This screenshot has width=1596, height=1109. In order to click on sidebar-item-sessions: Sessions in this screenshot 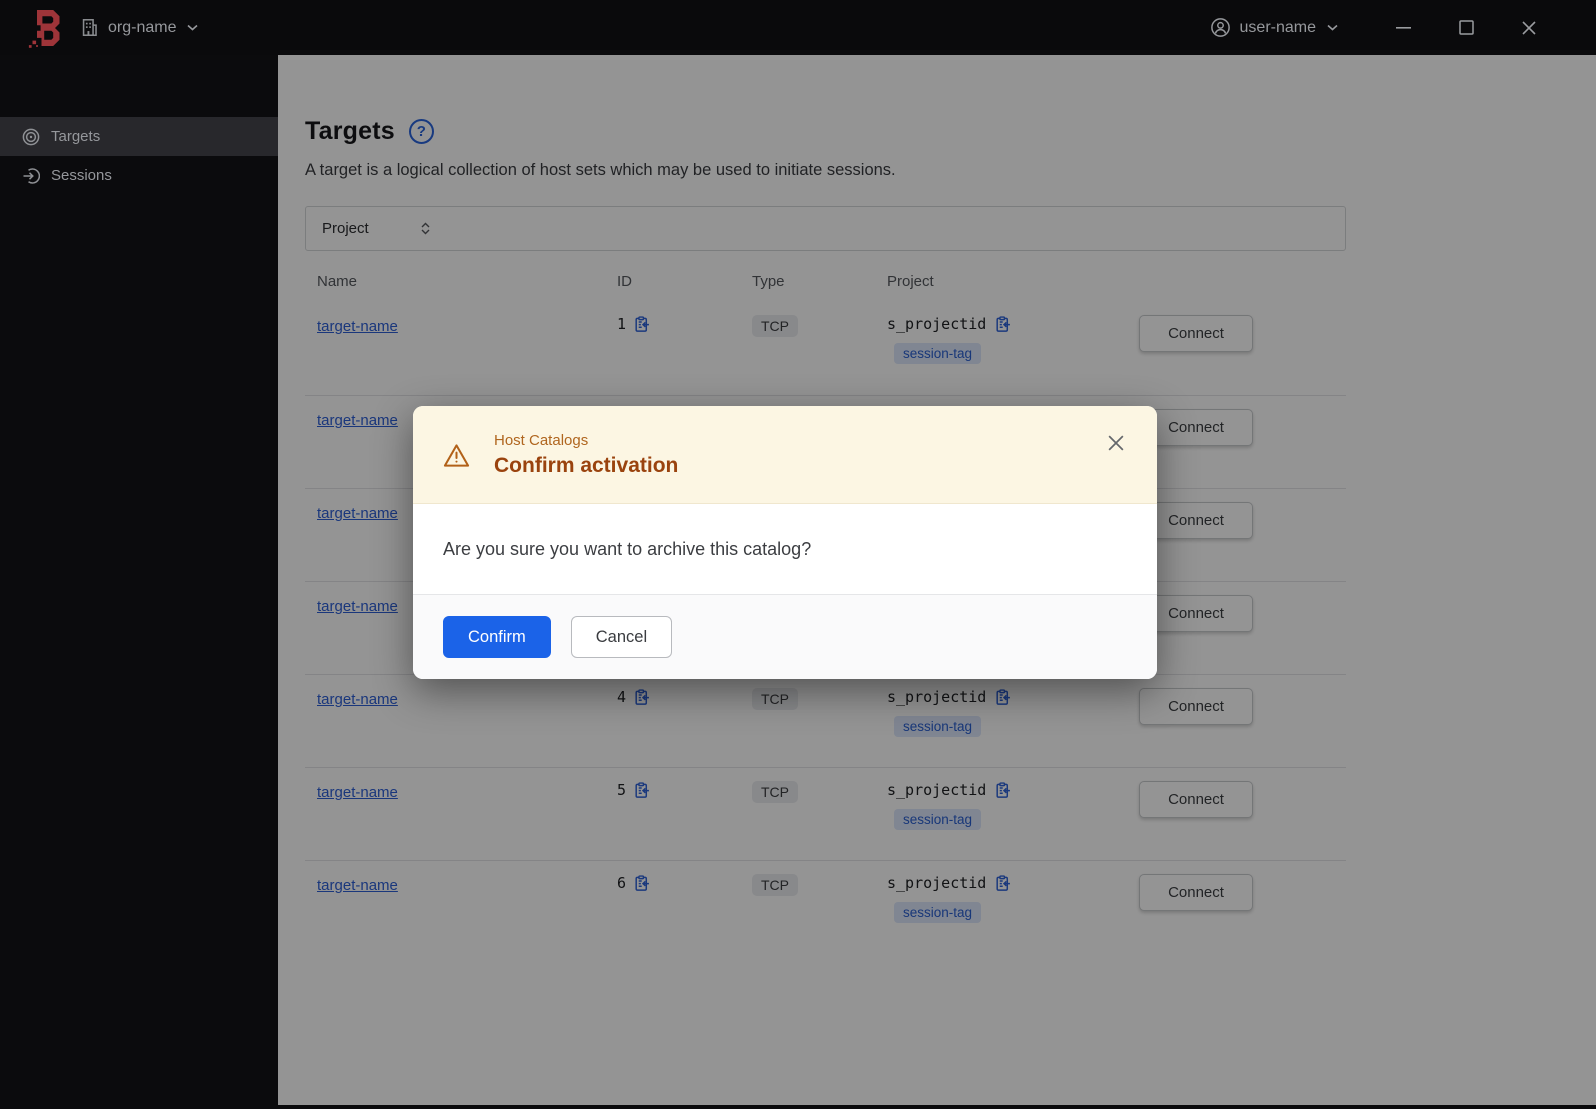, I will do `click(139, 175)`.